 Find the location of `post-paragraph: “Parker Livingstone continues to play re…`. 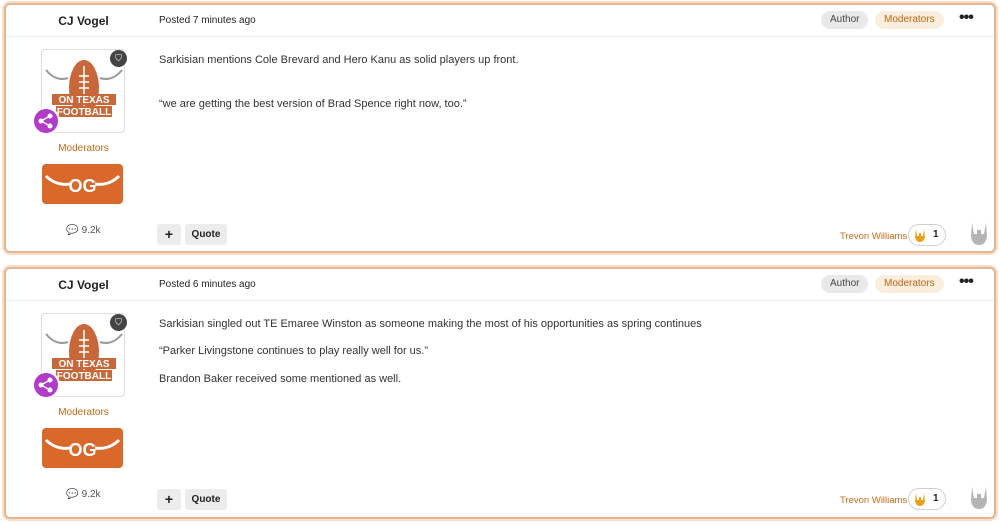

post-paragraph: “Parker Livingstone continues to play re… is located at coordinates (294, 351).